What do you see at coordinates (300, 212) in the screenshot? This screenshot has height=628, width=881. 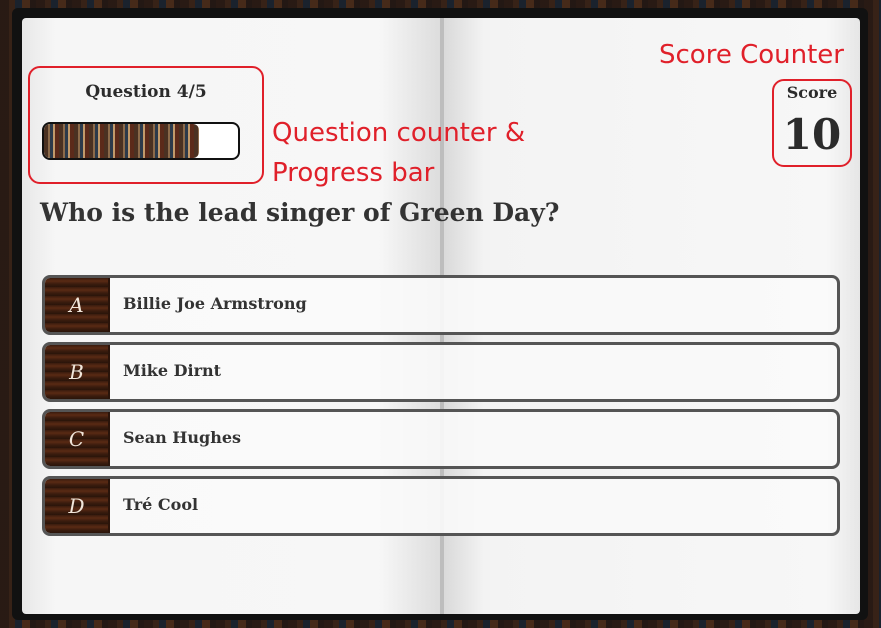 I see `question-text: Who is the lead singer of Green Day?` at bounding box center [300, 212].